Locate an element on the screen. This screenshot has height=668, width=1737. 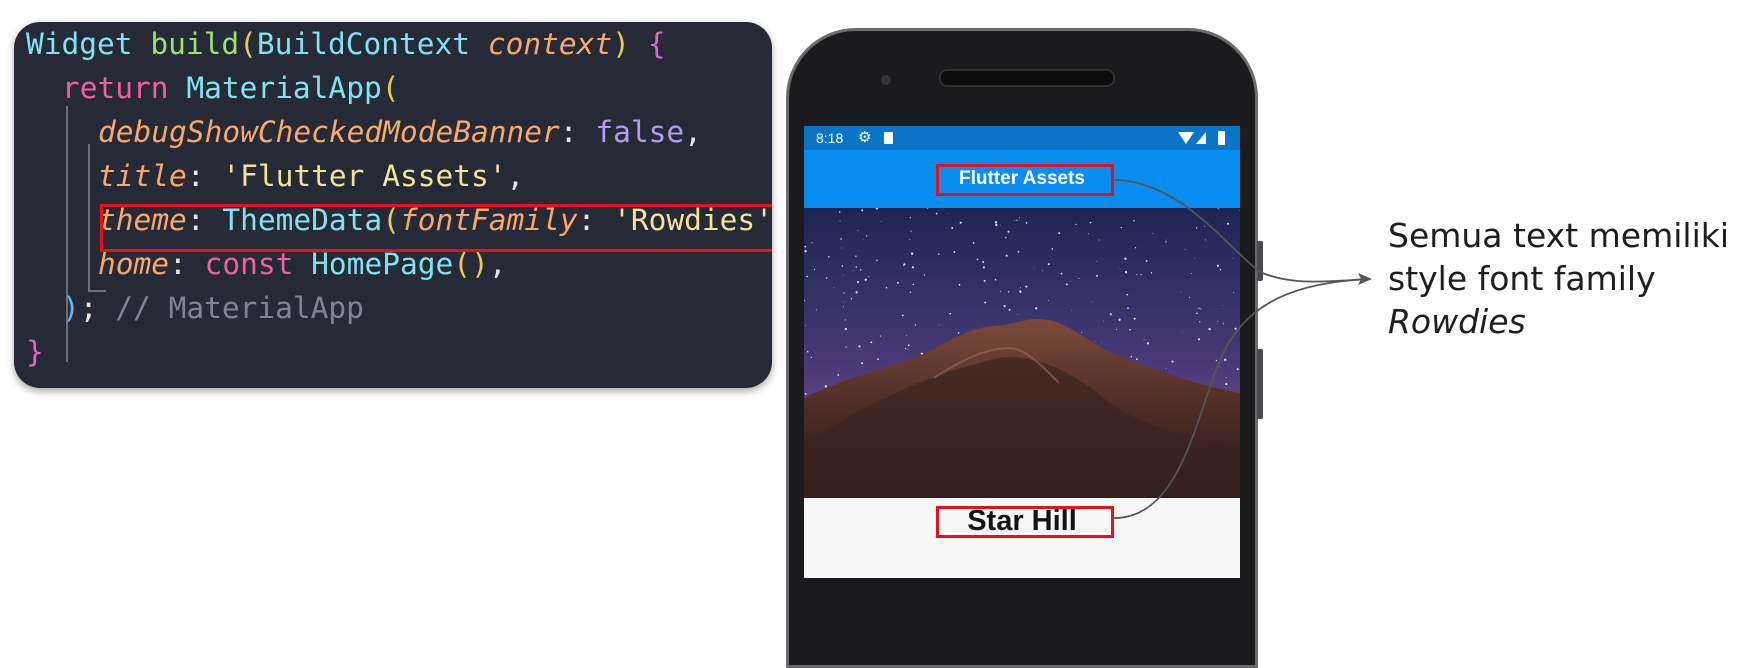
annotation-font-name: Rowdies is located at coordinates (1457, 321).